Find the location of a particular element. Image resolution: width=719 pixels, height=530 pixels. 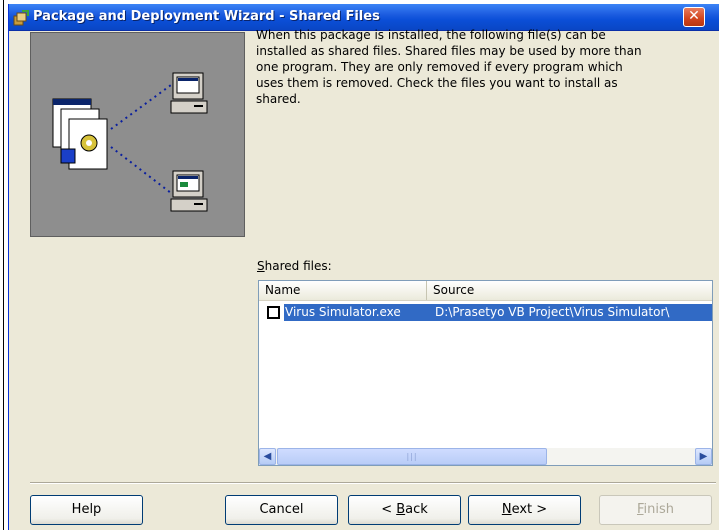

cancel-button: Cancel is located at coordinates (281, 510).